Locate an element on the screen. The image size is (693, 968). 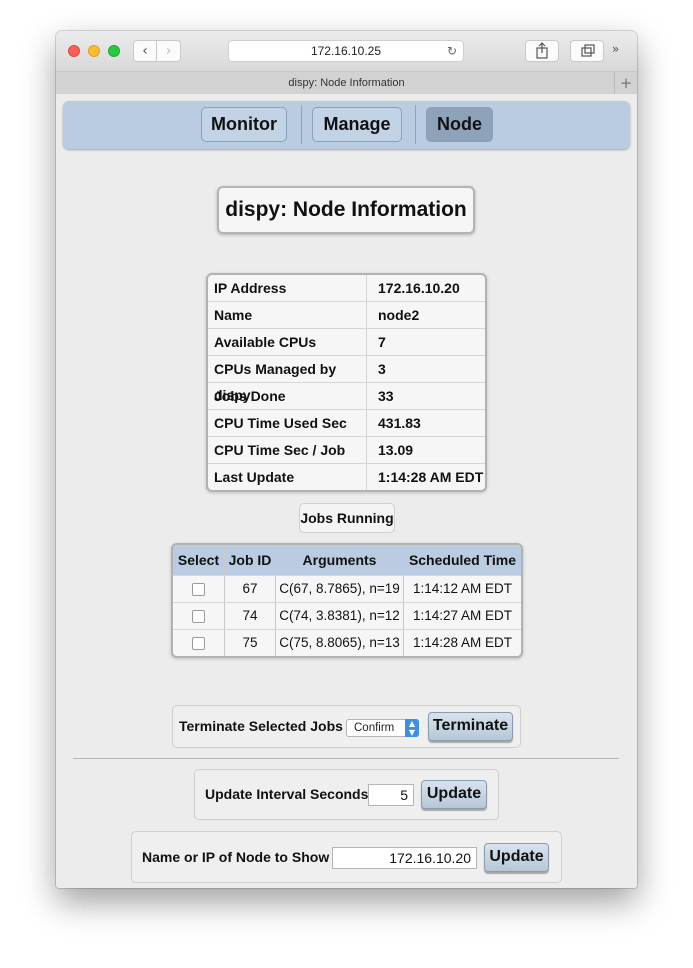
info-row: Name node2 is located at coordinates (346, 315).